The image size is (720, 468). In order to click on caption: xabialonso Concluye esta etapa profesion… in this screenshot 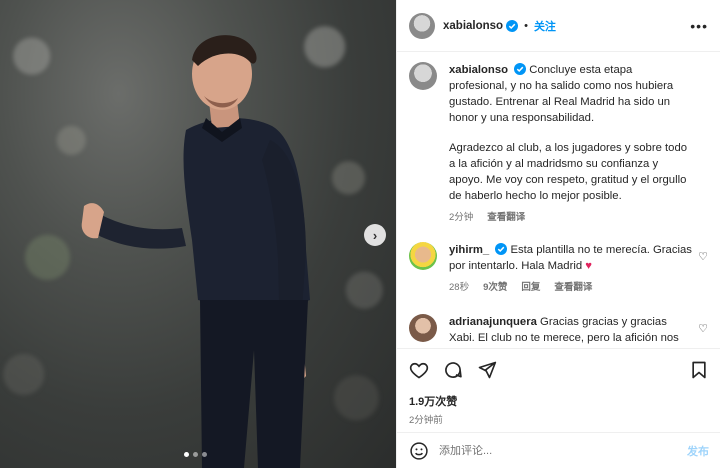, I will do `click(558, 144)`.